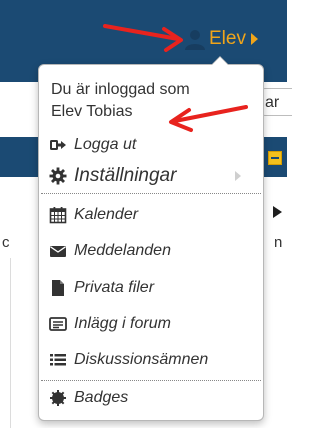 The image size is (320, 428). What do you see at coordinates (254, 39) in the screenshot?
I see `caret-right-icon` at bounding box center [254, 39].